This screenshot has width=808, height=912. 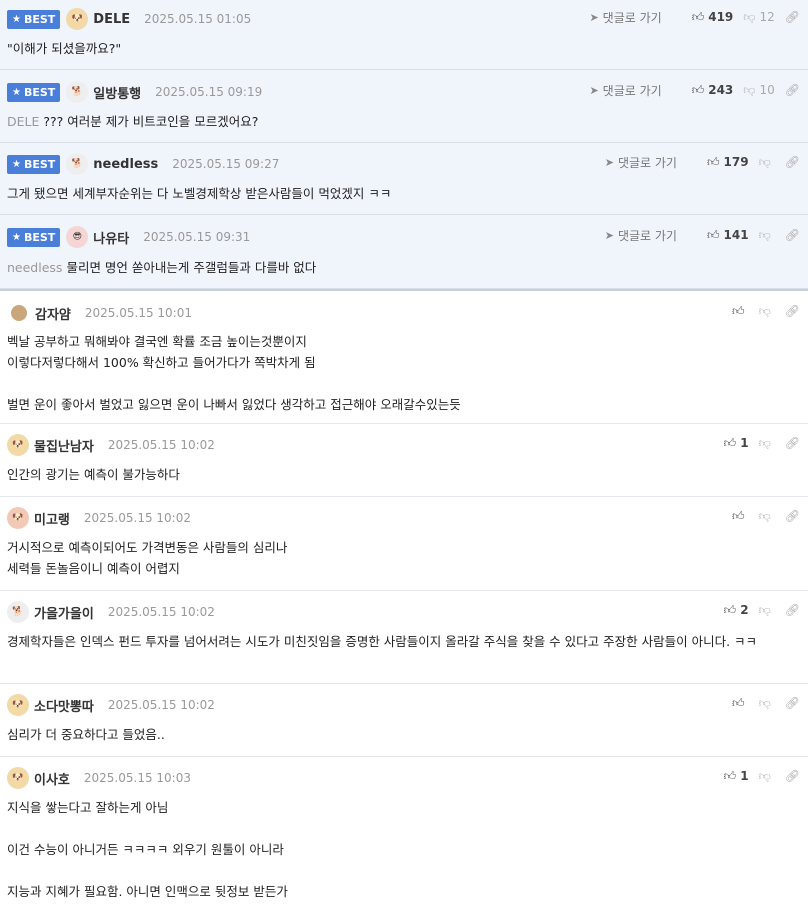 I want to click on comment-date: 2025.05.15 10:03, so click(x=137, y=778).